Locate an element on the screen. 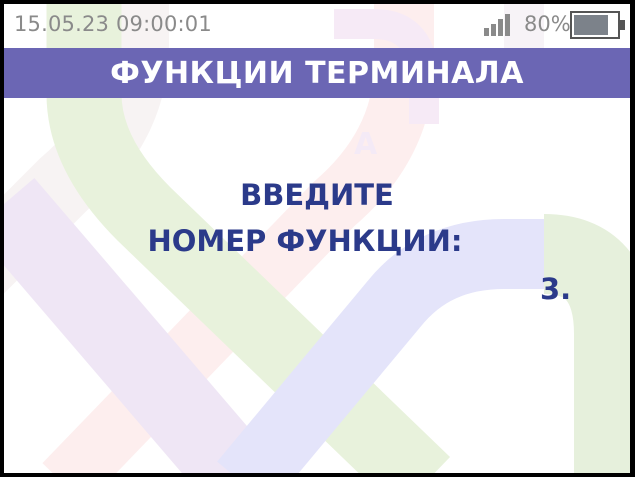  battery-percent: 80% is located at coordinates (547, 24).